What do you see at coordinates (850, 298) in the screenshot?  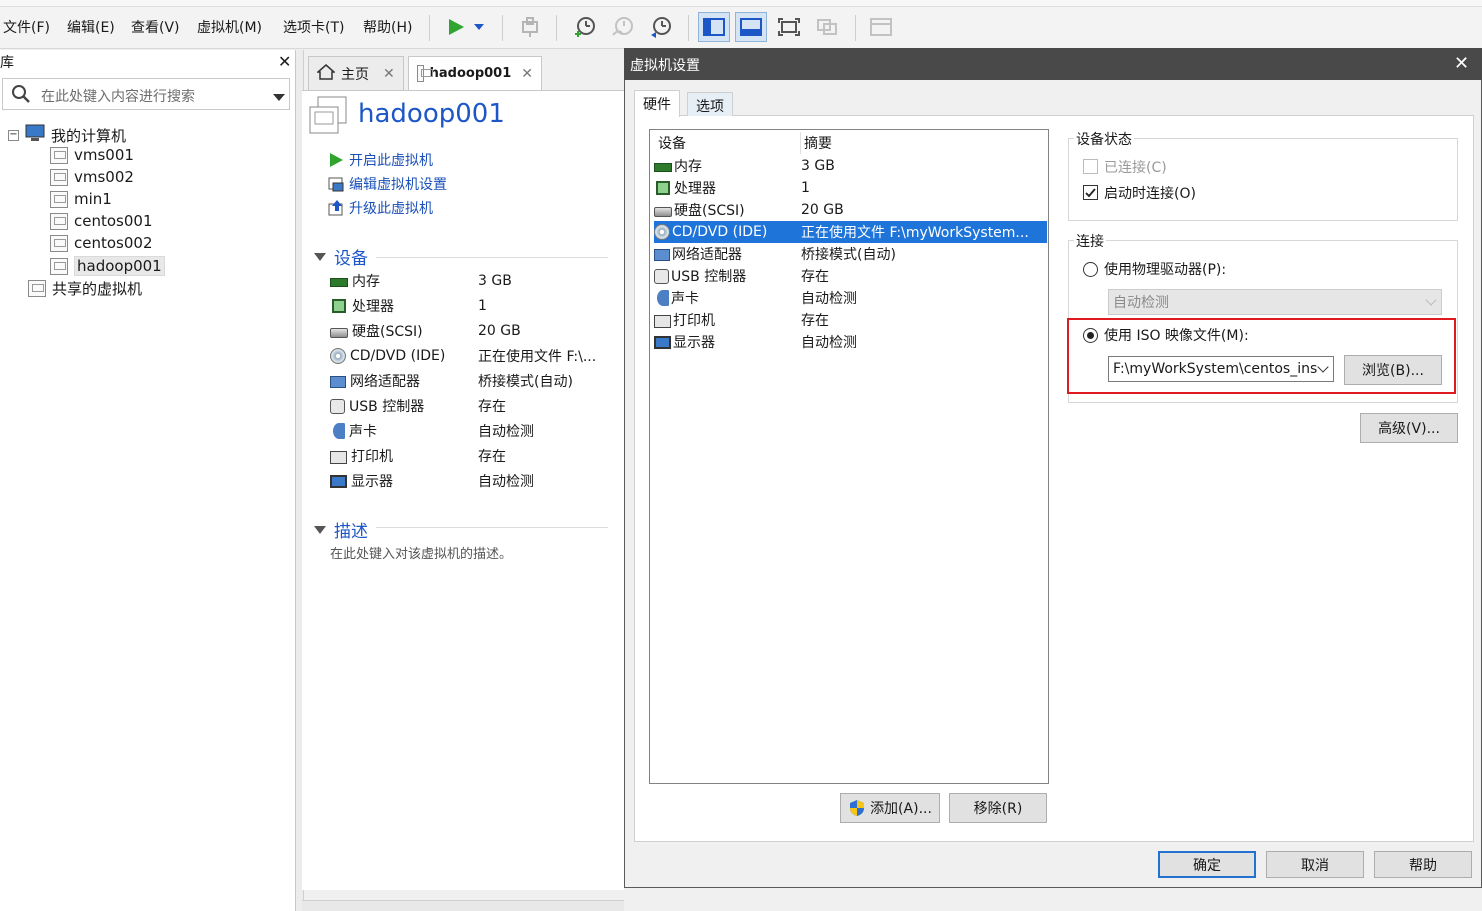 I see `device-list-row: 声卡 自动检测` at bounding box center [850, 298].